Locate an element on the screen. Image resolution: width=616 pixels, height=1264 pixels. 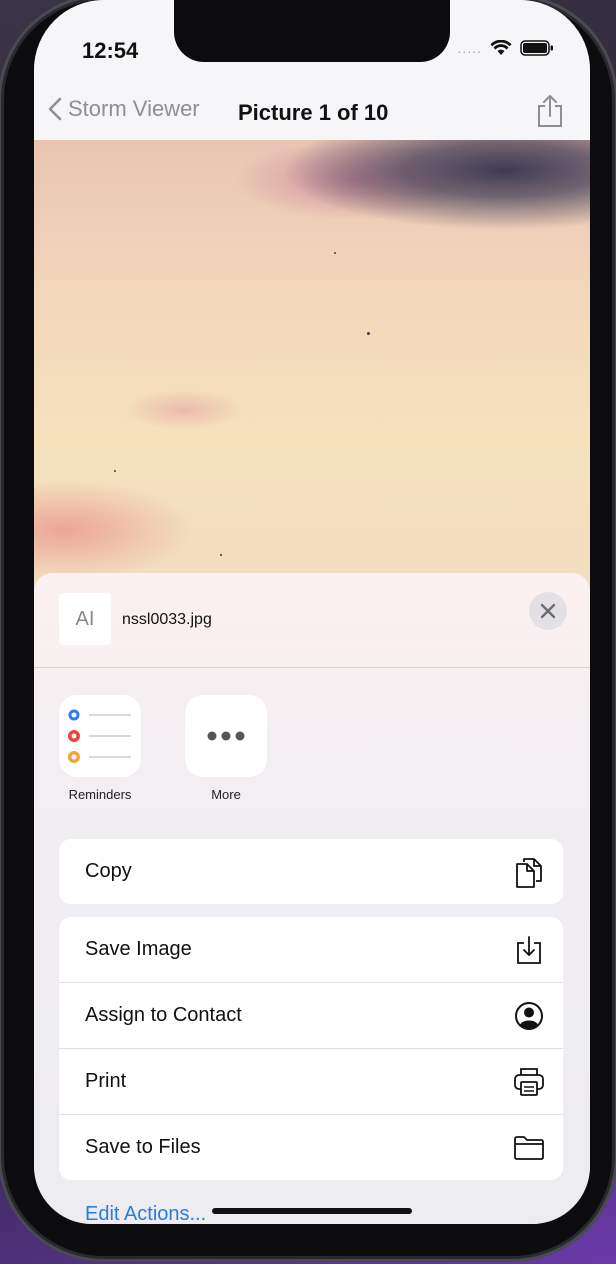
close-button is located at coordinates (548, 611).